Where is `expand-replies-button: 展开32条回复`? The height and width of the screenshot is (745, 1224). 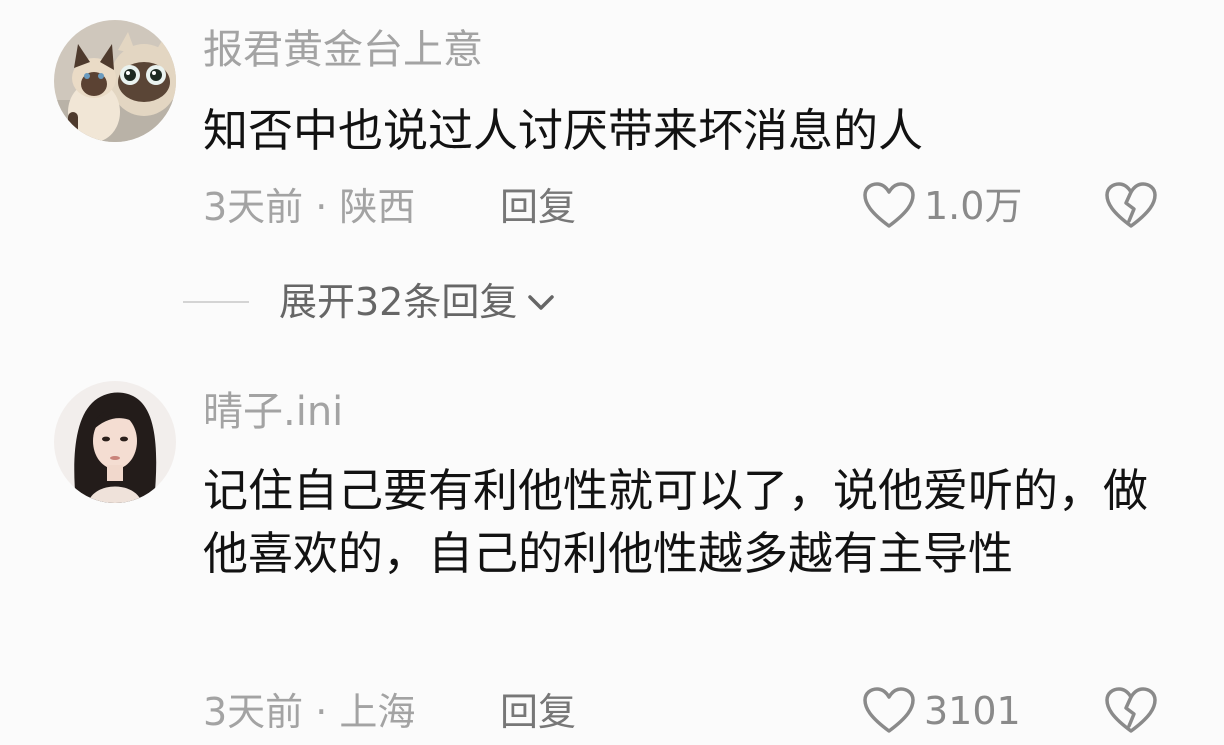
expand-replies-button: 展开32条回复 is located at coordinates (370, 302).